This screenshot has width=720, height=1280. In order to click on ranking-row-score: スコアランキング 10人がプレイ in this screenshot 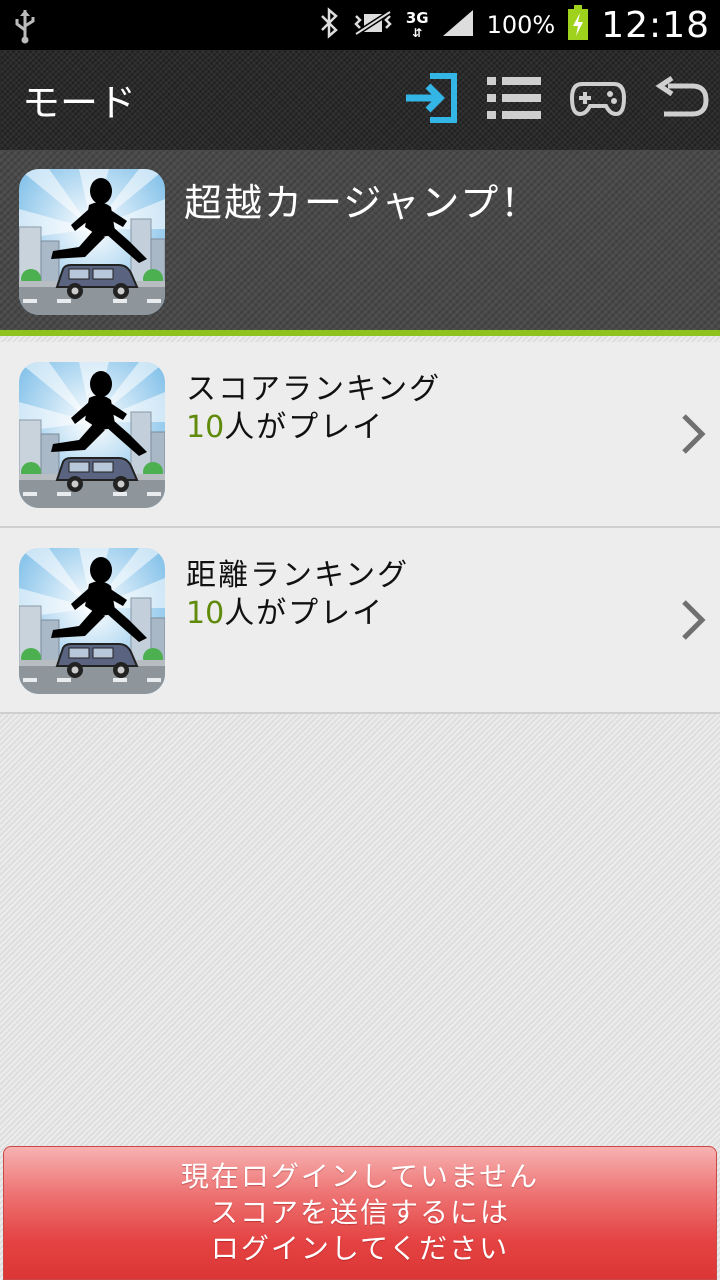, I will do `click(360, 435)`.